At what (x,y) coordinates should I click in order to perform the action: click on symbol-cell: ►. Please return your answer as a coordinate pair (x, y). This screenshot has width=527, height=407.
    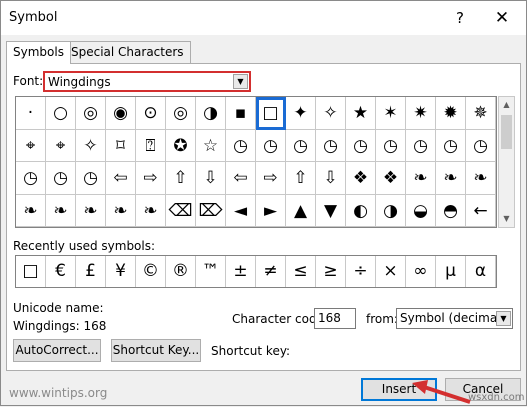
    Looking at the image, I should click on (271, 210).